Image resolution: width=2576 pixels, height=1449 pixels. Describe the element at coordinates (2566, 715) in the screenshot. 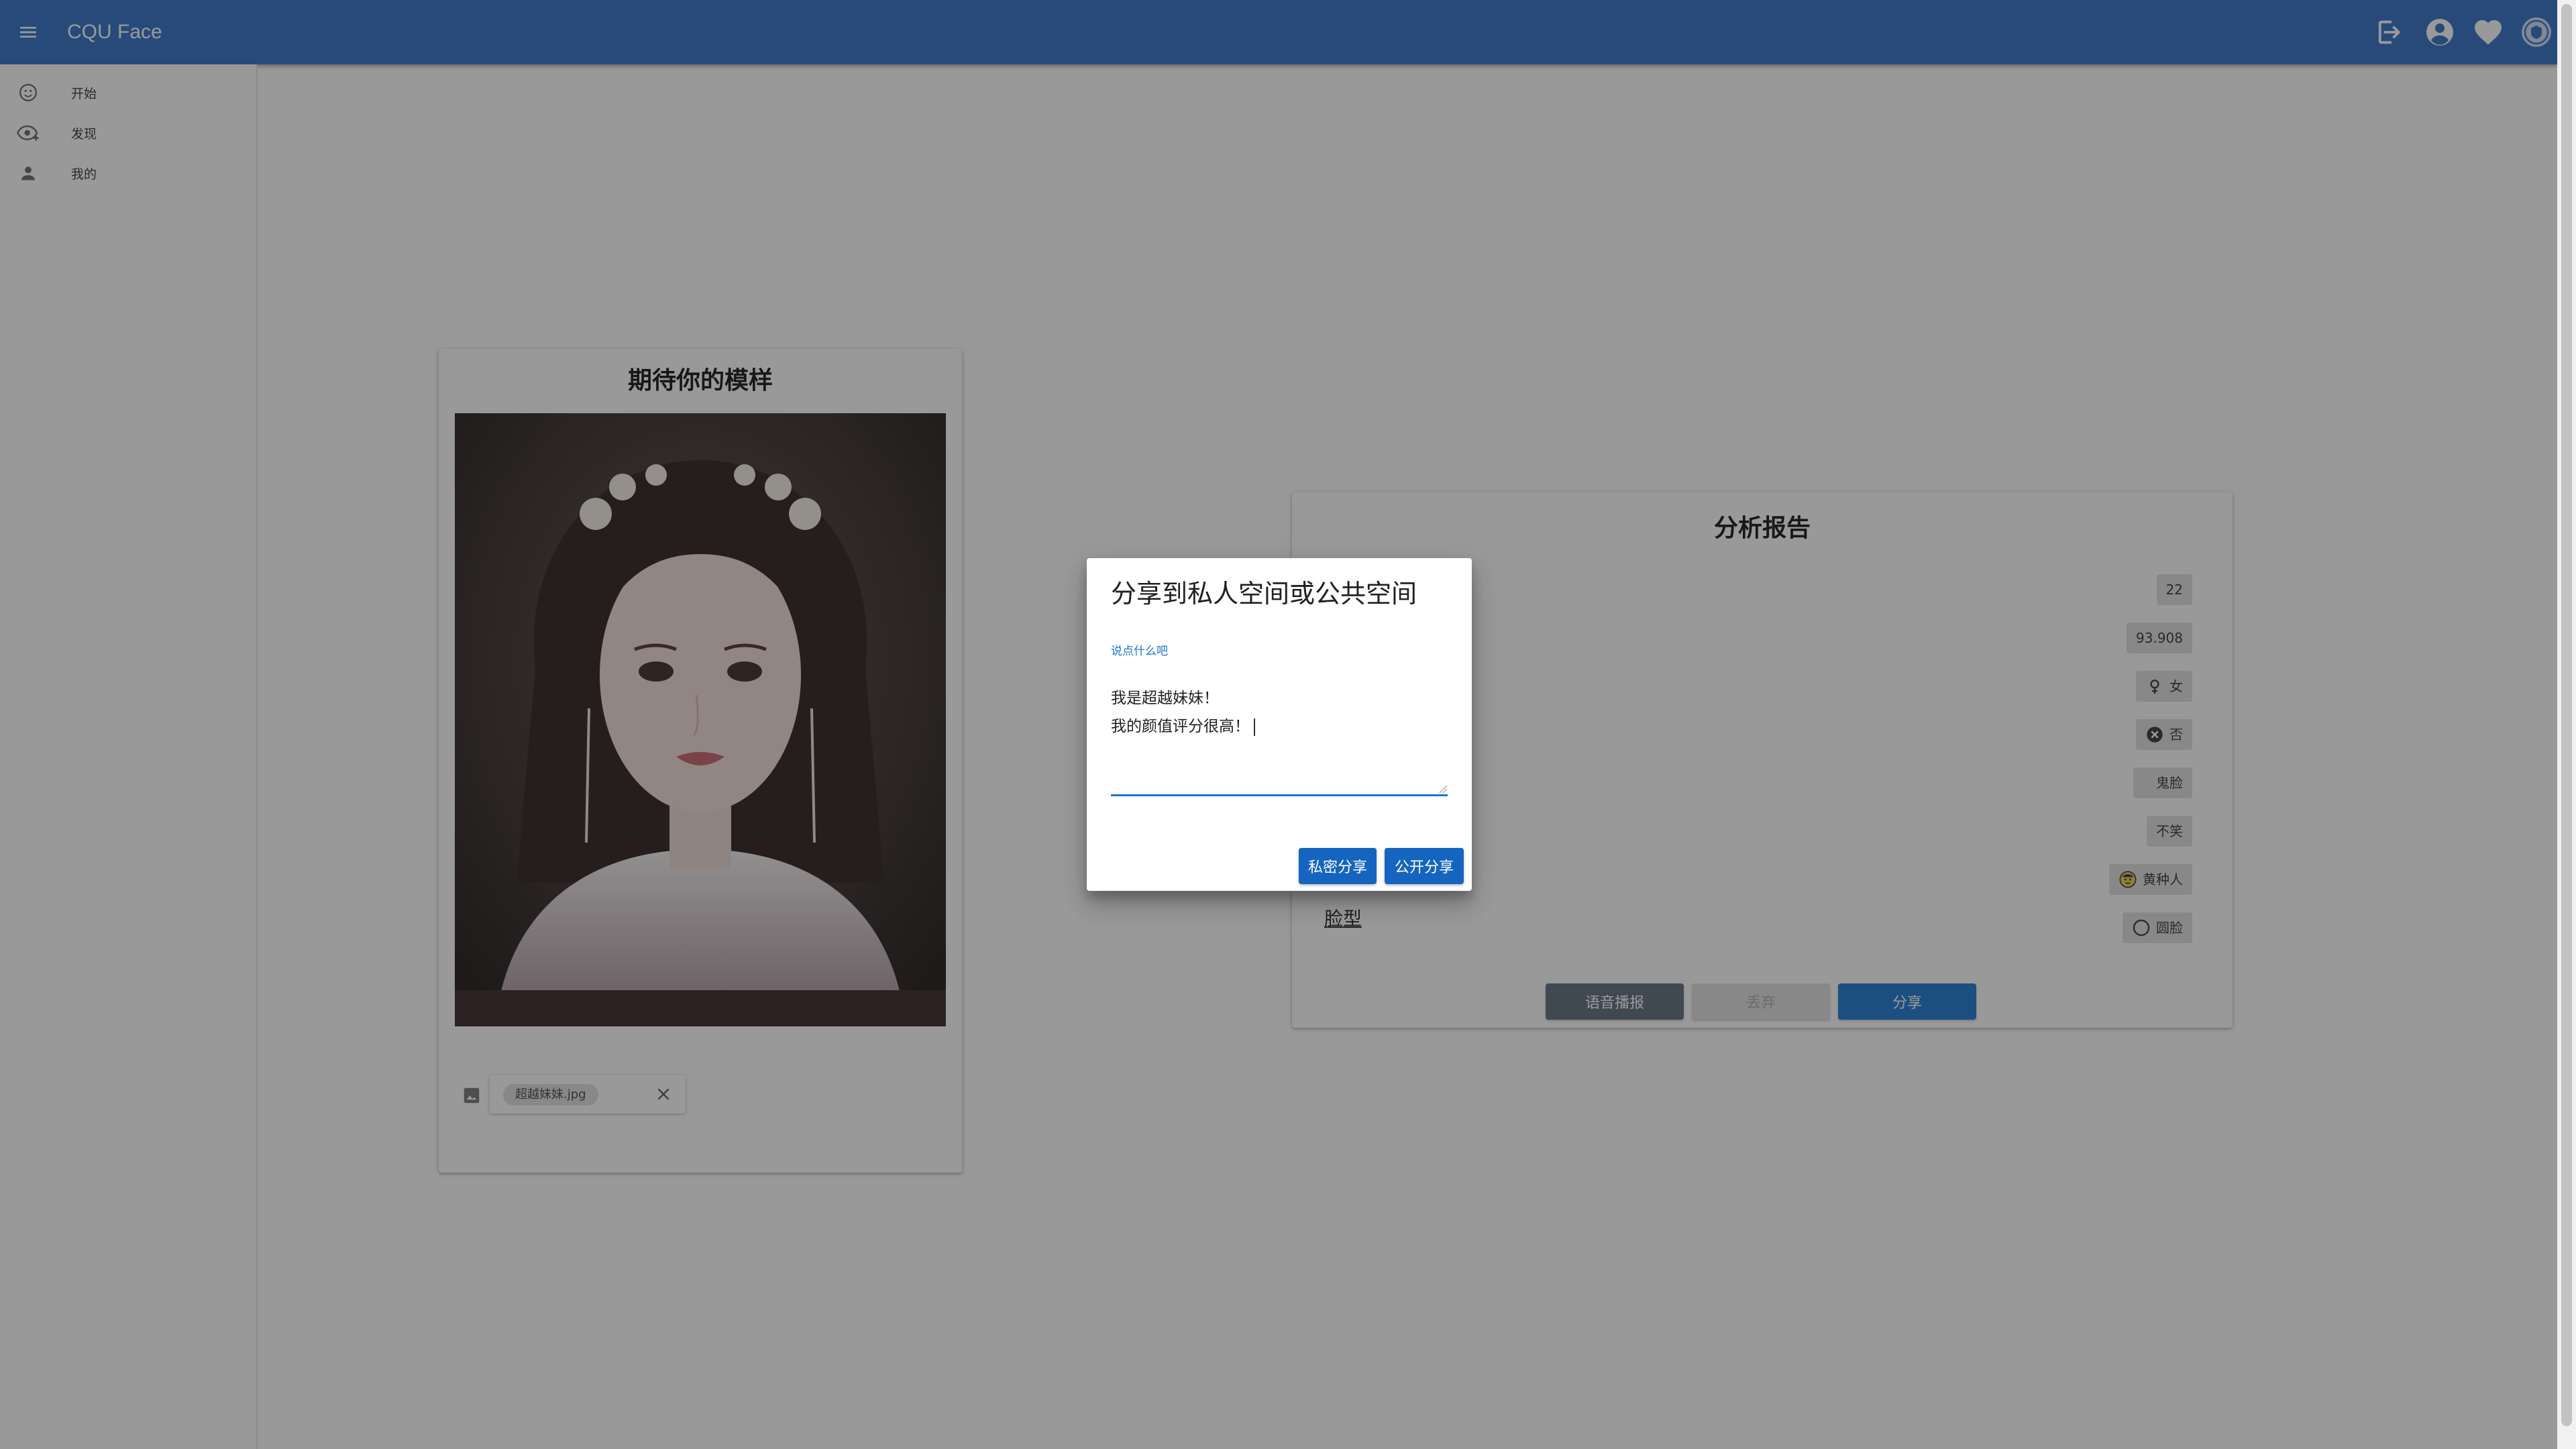

I see `scrollbar-thumb` at that location.